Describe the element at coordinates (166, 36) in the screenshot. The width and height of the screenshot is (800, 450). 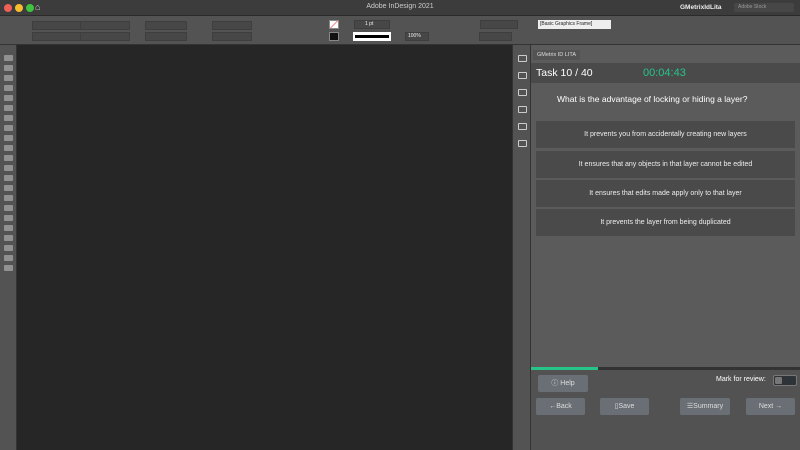
I see `scale-y-field` at that location.